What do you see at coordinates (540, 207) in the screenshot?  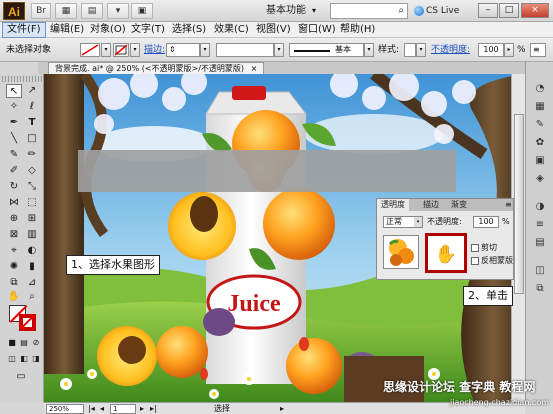 I see `transparency-panel-icon: ◑` at bounding box center [540, 207].